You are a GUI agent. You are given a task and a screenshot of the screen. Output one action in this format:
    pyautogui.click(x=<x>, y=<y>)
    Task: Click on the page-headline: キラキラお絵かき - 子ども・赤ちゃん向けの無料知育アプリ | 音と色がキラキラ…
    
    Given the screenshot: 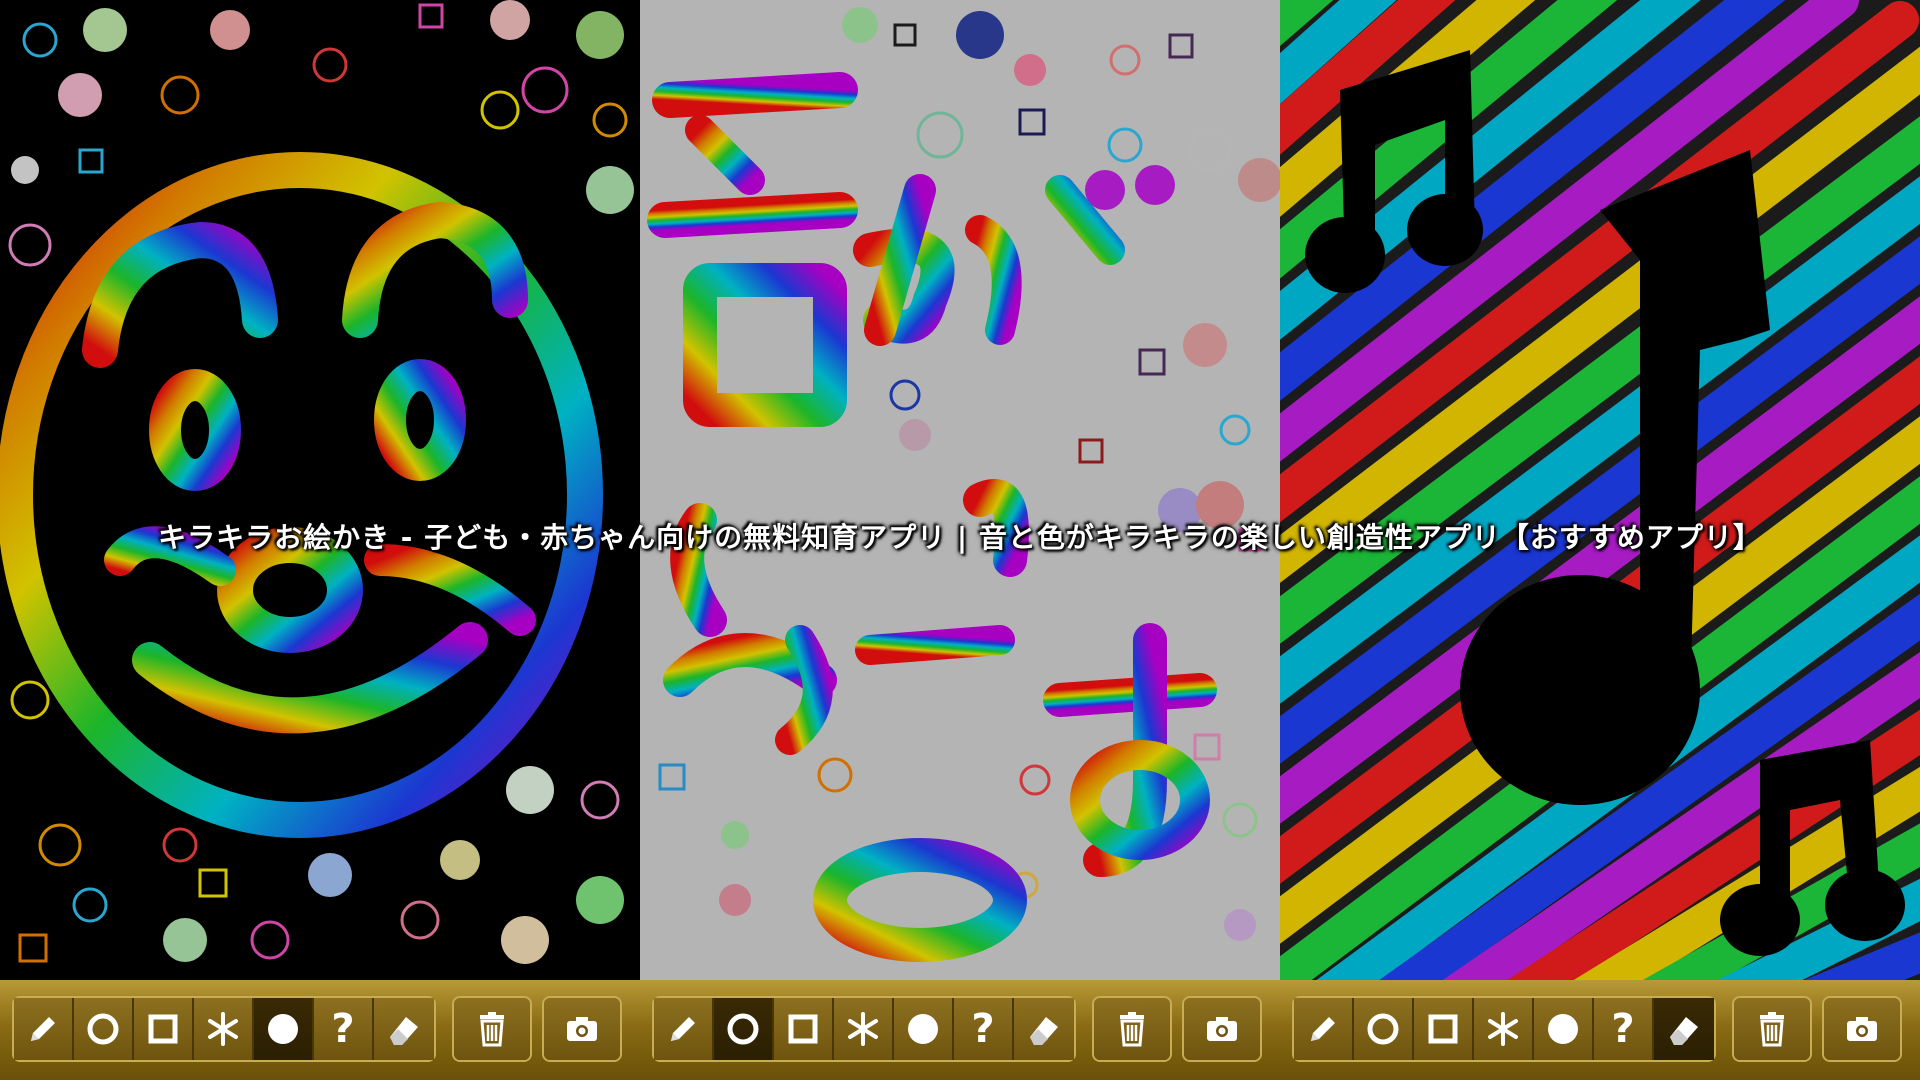 What is the action you would take?
    pyautogui.click(x=960, y=537)
    